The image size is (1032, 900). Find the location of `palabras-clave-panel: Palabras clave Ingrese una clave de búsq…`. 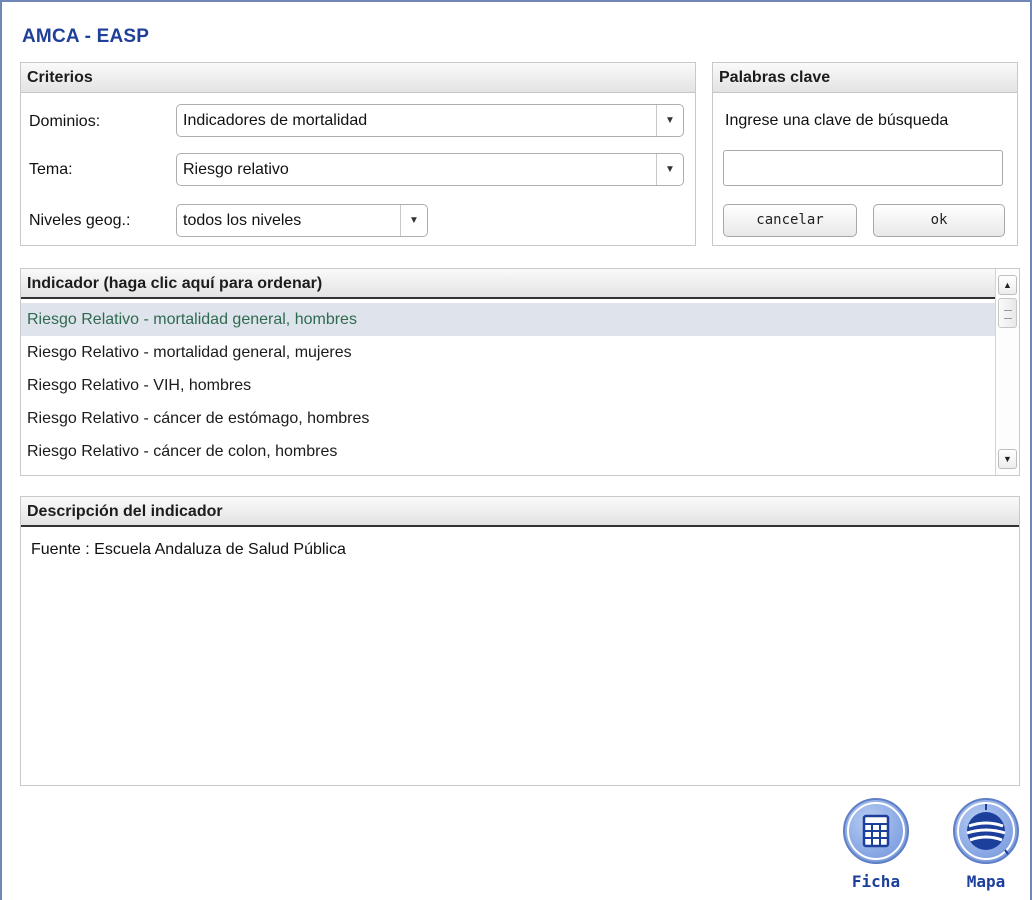

palabras-clave-panel: Palabras clave Ingrese una clave de búsq… is located at coordinates (865, 154).